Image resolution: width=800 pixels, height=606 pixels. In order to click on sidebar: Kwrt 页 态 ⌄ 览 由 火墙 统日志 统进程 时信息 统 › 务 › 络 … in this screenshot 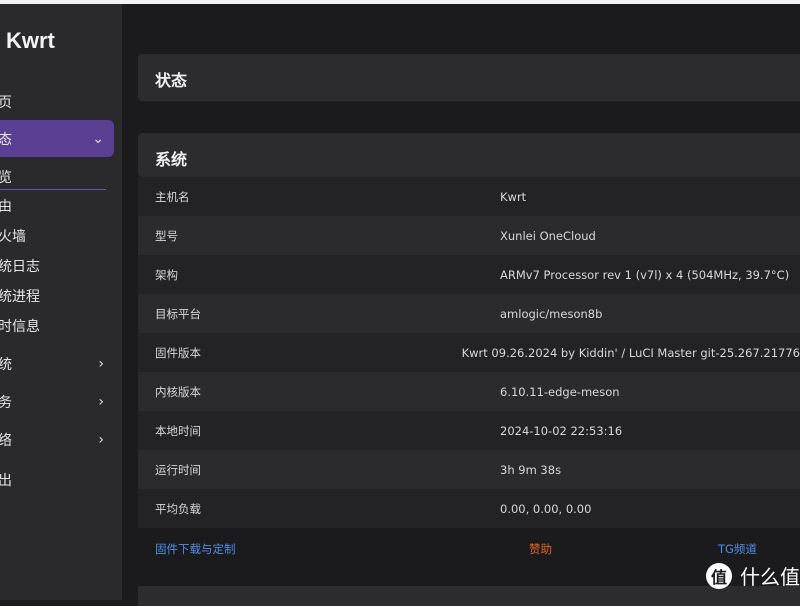, I will do `click(61, 302)`.